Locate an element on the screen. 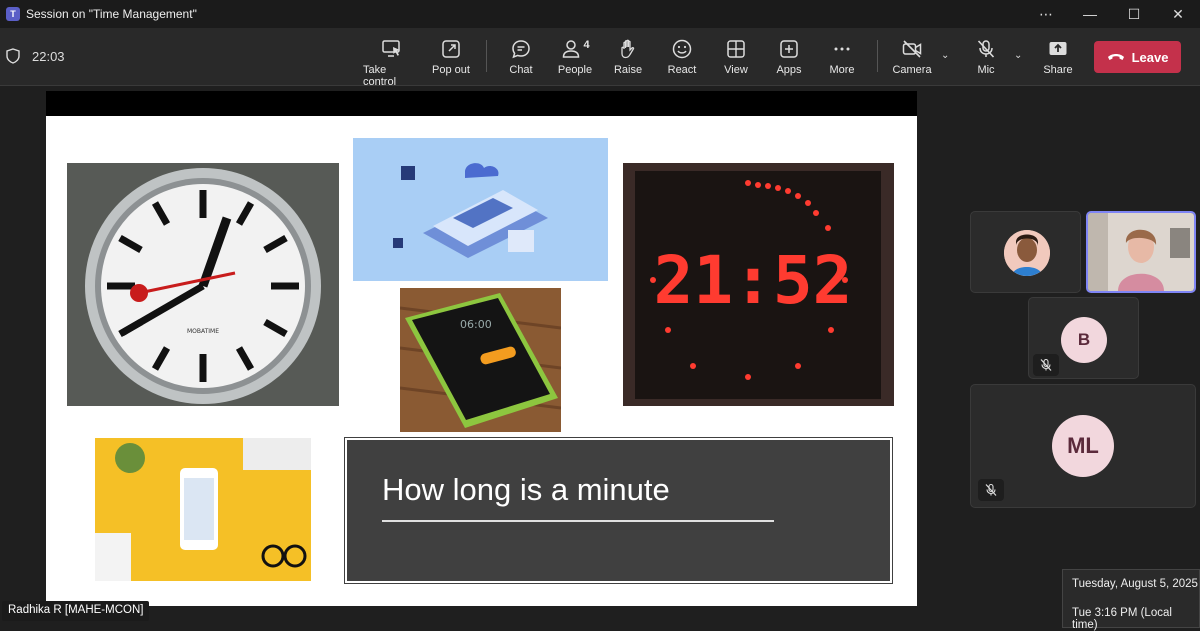  hang-up-icon is located at coordinates (1115, 57).